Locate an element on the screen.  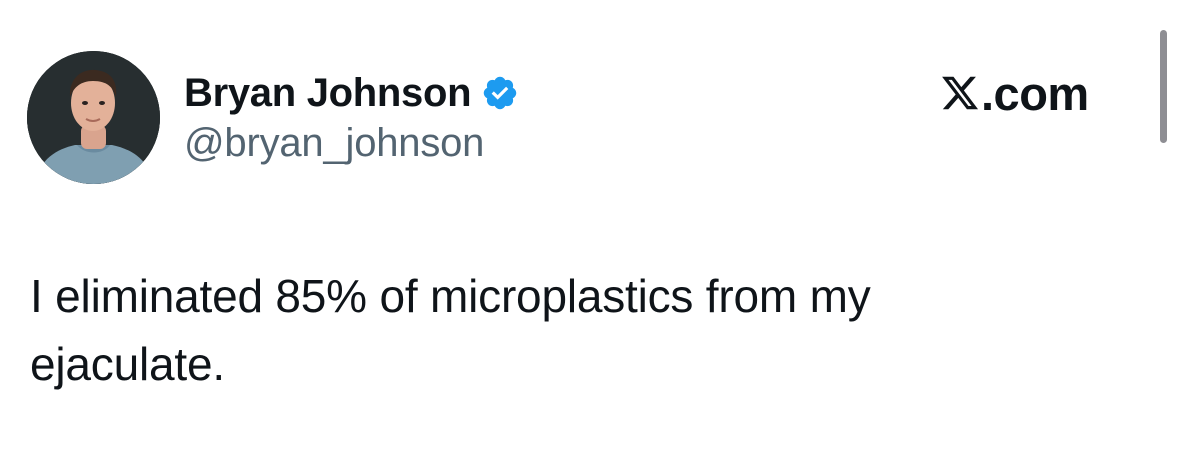
verified-badge-icon is located at coordinates (500, 93).